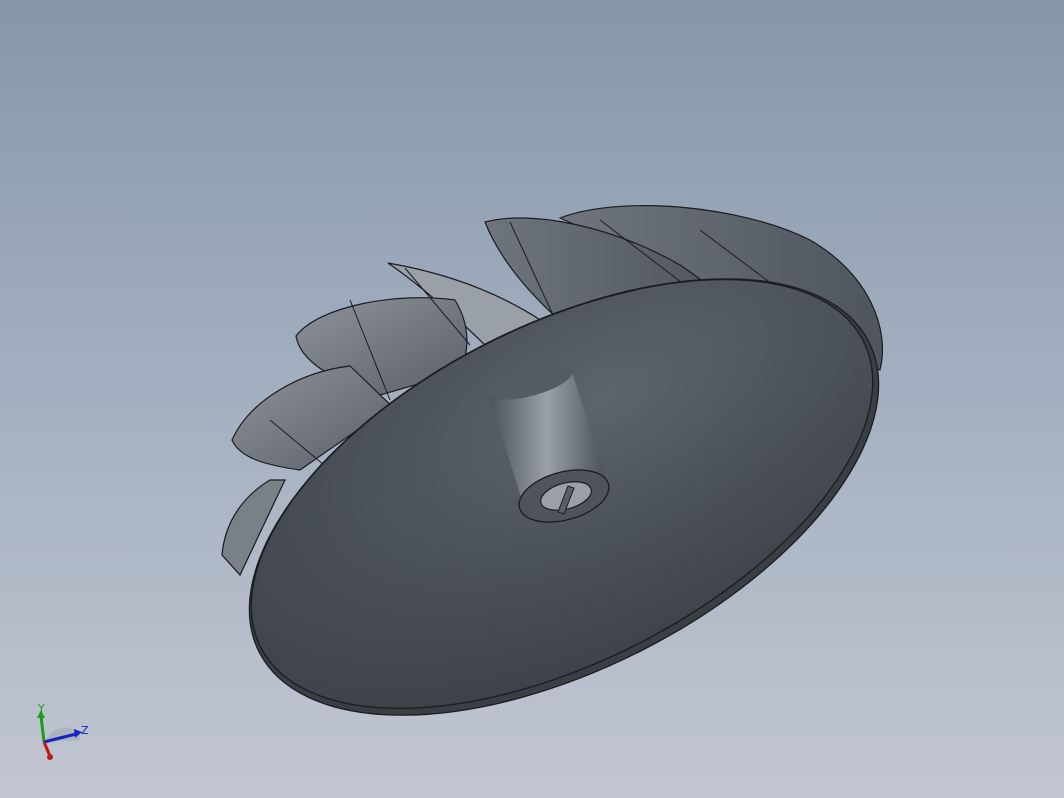 This screenshot has height=798, width=1064. I want to click on x-axis-tip, so click(50, 757).